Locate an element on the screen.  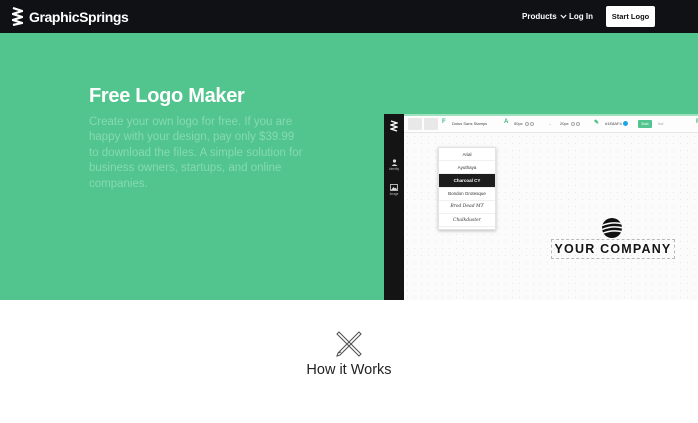
italic-toggle: Ital is located at coordinates (660, 123).